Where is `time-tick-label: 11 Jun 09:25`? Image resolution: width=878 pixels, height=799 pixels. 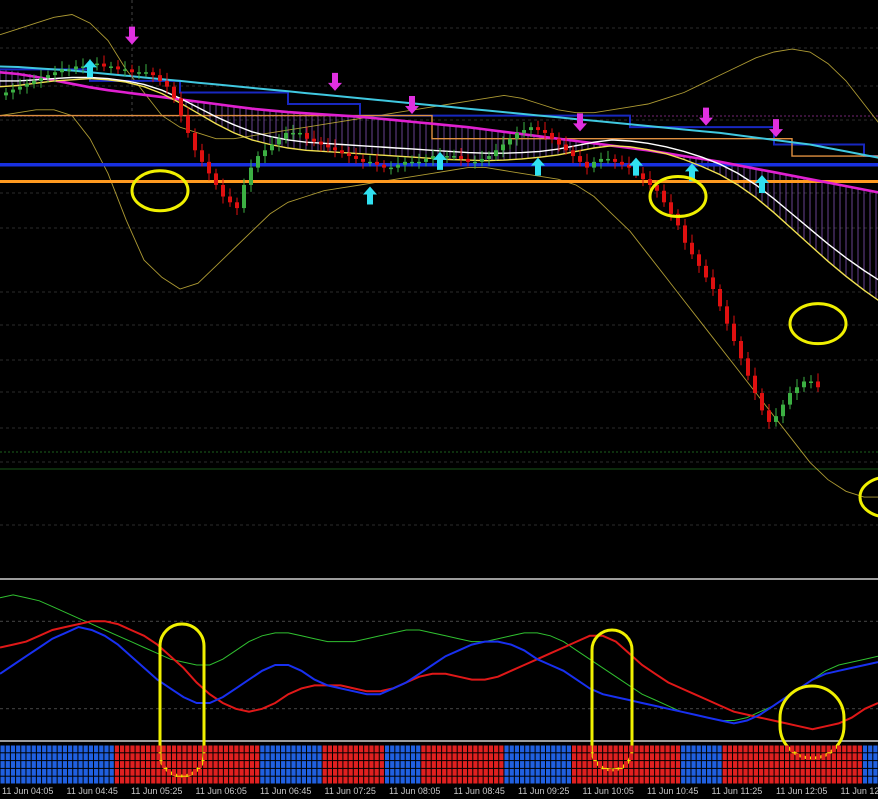
time-tick-label: 11 Jun 09:25 is located at coordinates (543, 791).